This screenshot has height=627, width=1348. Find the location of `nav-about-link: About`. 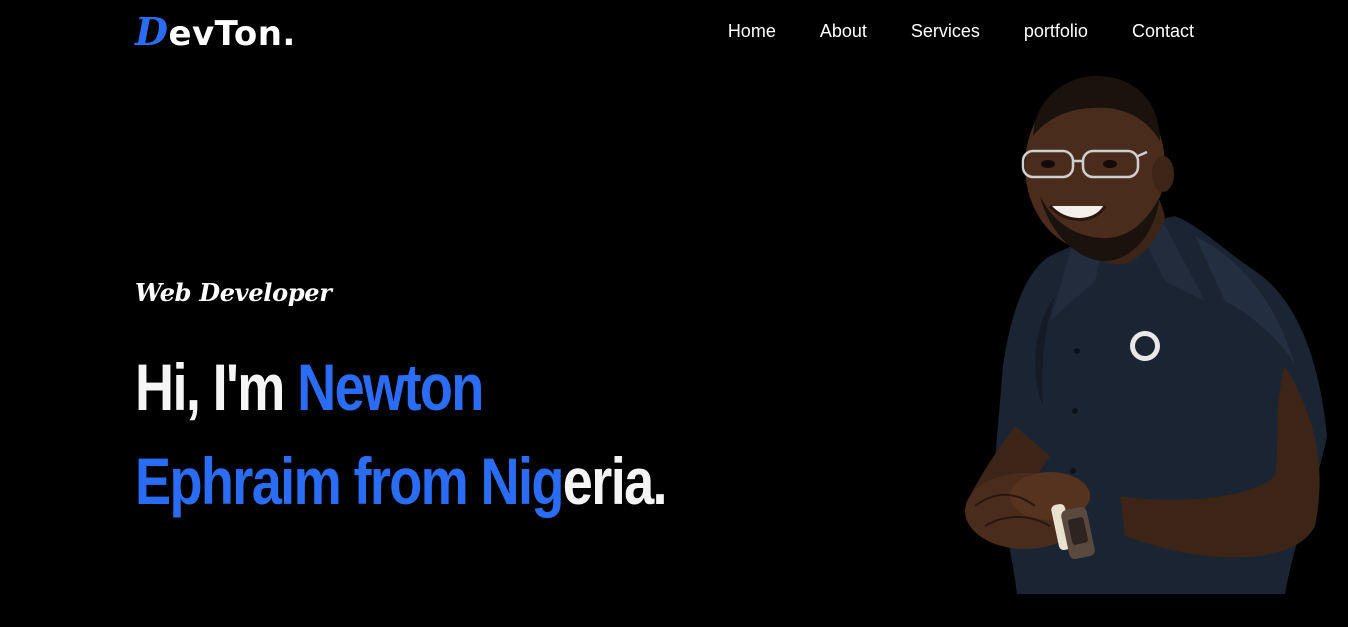

nav-about-link: About is located at coordinates (843, 31).